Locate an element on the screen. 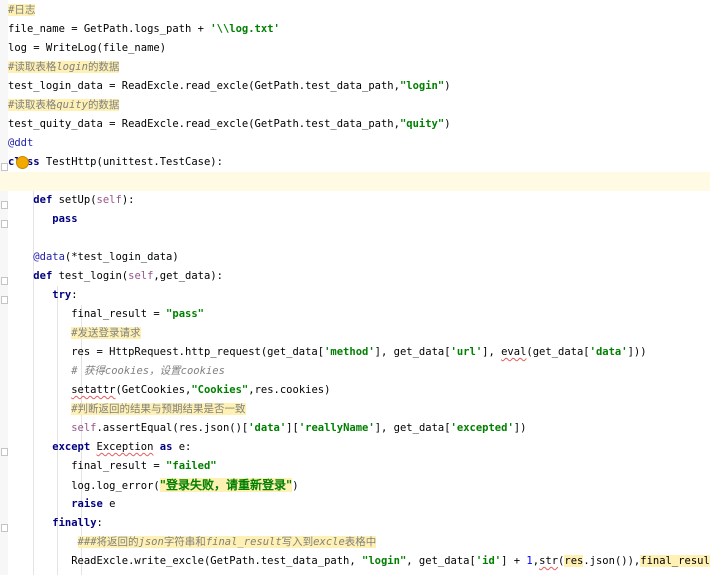 The image size is (710, 575). keyword: finally is located at coordinates (74, 523).